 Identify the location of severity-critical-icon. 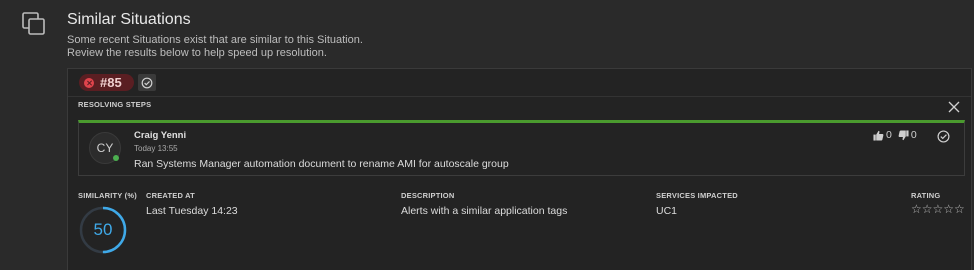
(89, 82).